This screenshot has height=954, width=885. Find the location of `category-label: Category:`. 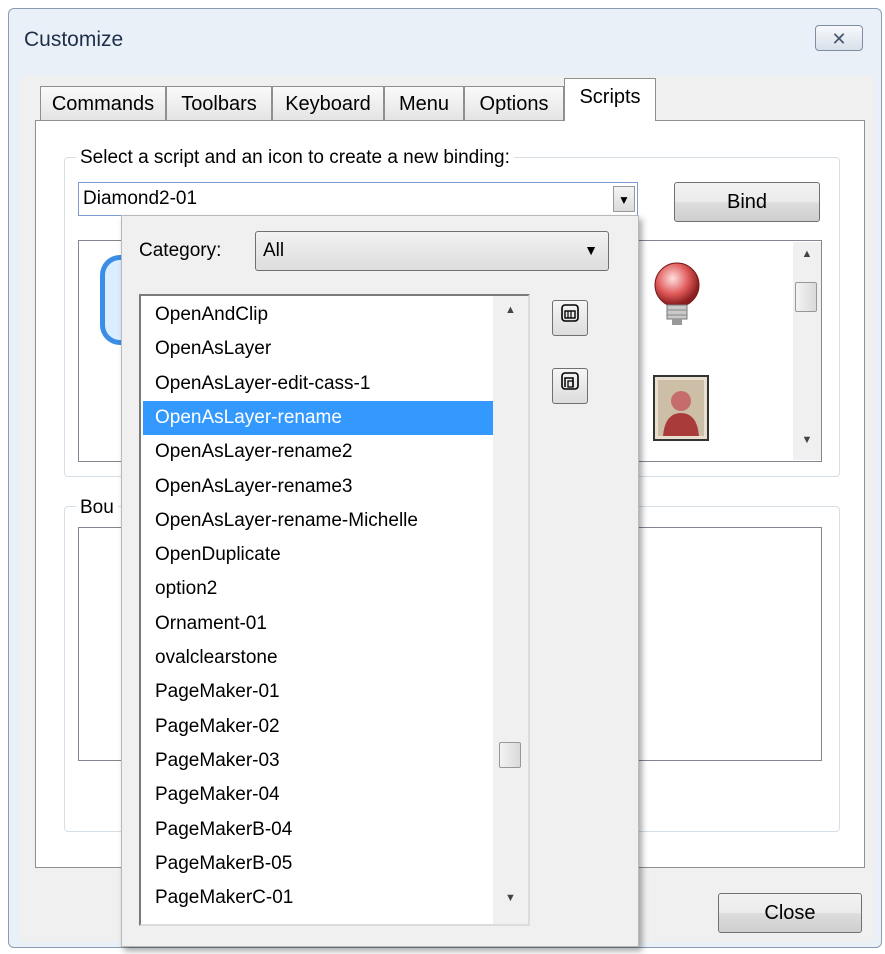

category-label: Category: is located at coordinates (180, 250).